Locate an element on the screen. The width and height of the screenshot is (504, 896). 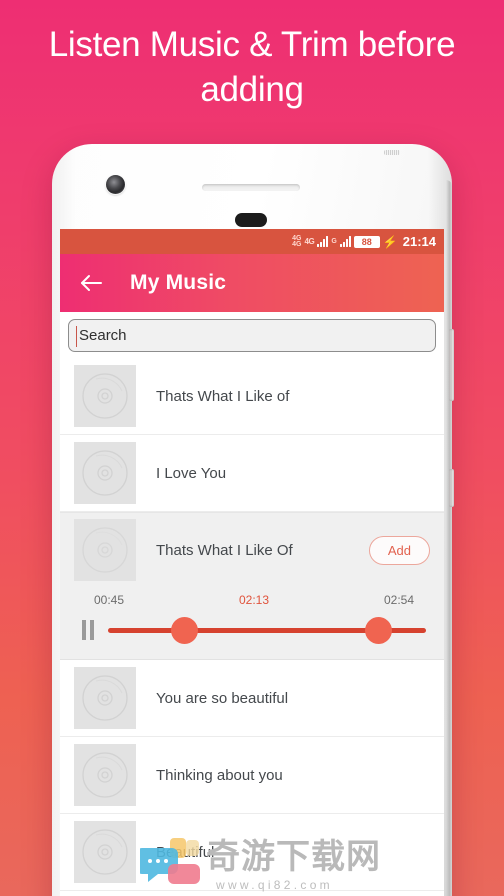
list-item: Thinking about you is located at coordinates (252, 775).